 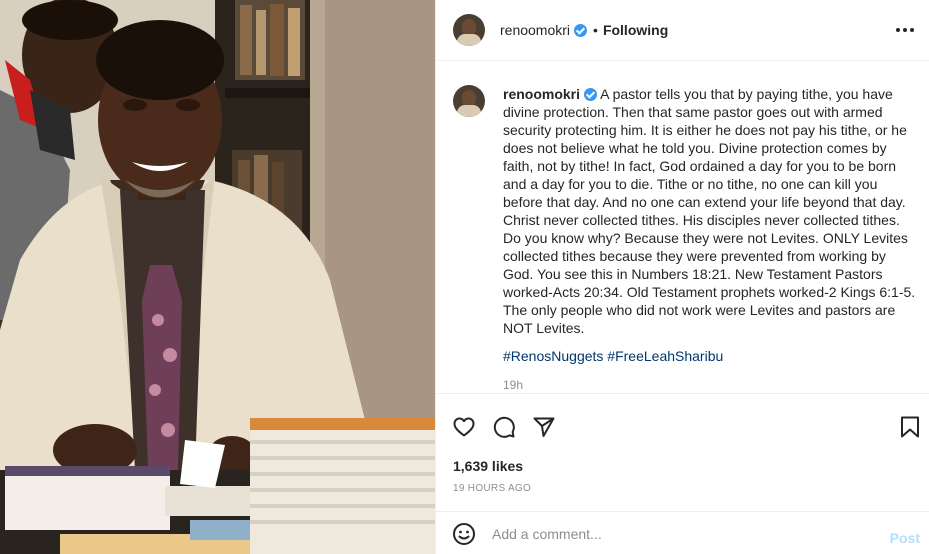 What do you see at coordinates (553, 356) in the screenshot?
I see `hashtag-link: #RenosNuggets` at bounding box center [553, 356].